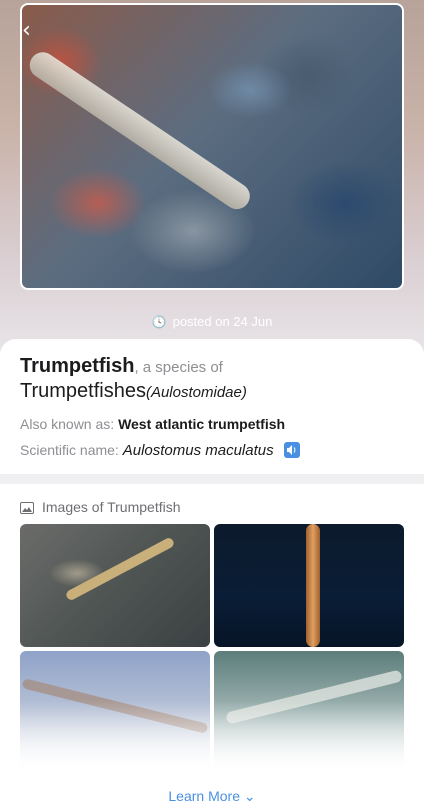  What do you see at coordinates (291, 450) in the screenshot?
I see `speaker-icon` at bounding box center [291, 450].